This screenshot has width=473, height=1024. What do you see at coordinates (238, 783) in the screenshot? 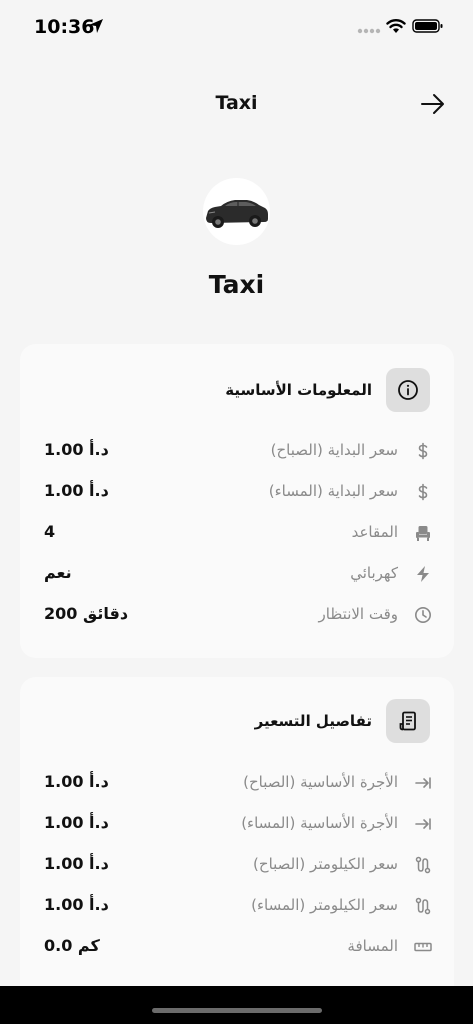
I see `pricing-row-base-fare-morning: الأجرة الأساسية (الصباح) 1.00 د.أ` at bounding box center [238, 783].